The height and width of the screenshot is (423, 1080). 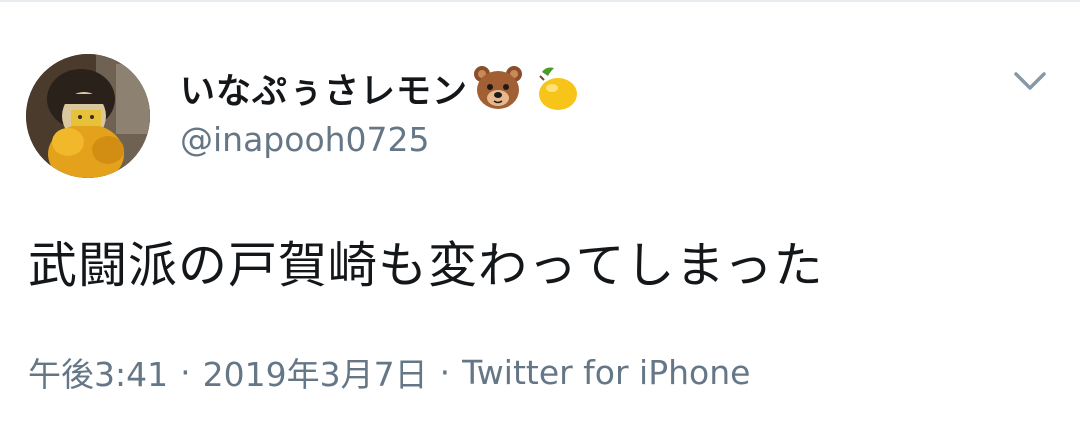 I want to click on avatar-image, so click(x=88, y=116).